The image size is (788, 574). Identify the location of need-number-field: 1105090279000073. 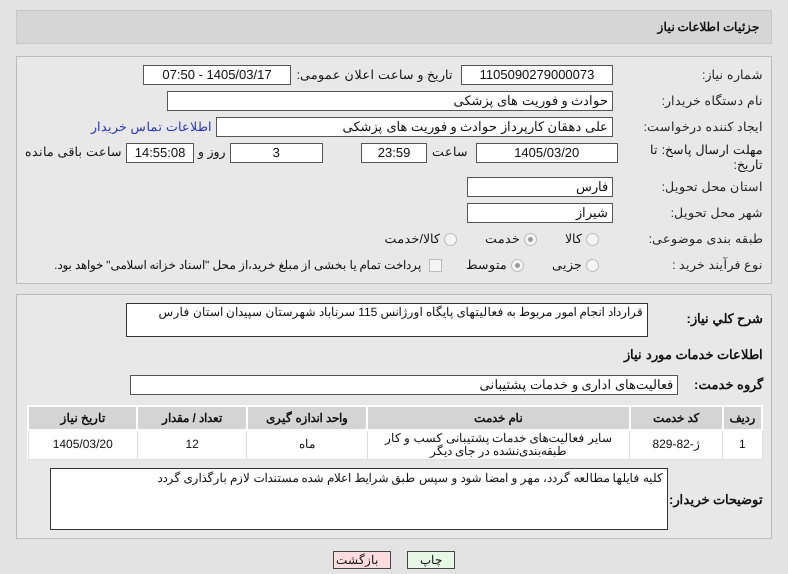
(537, 75).